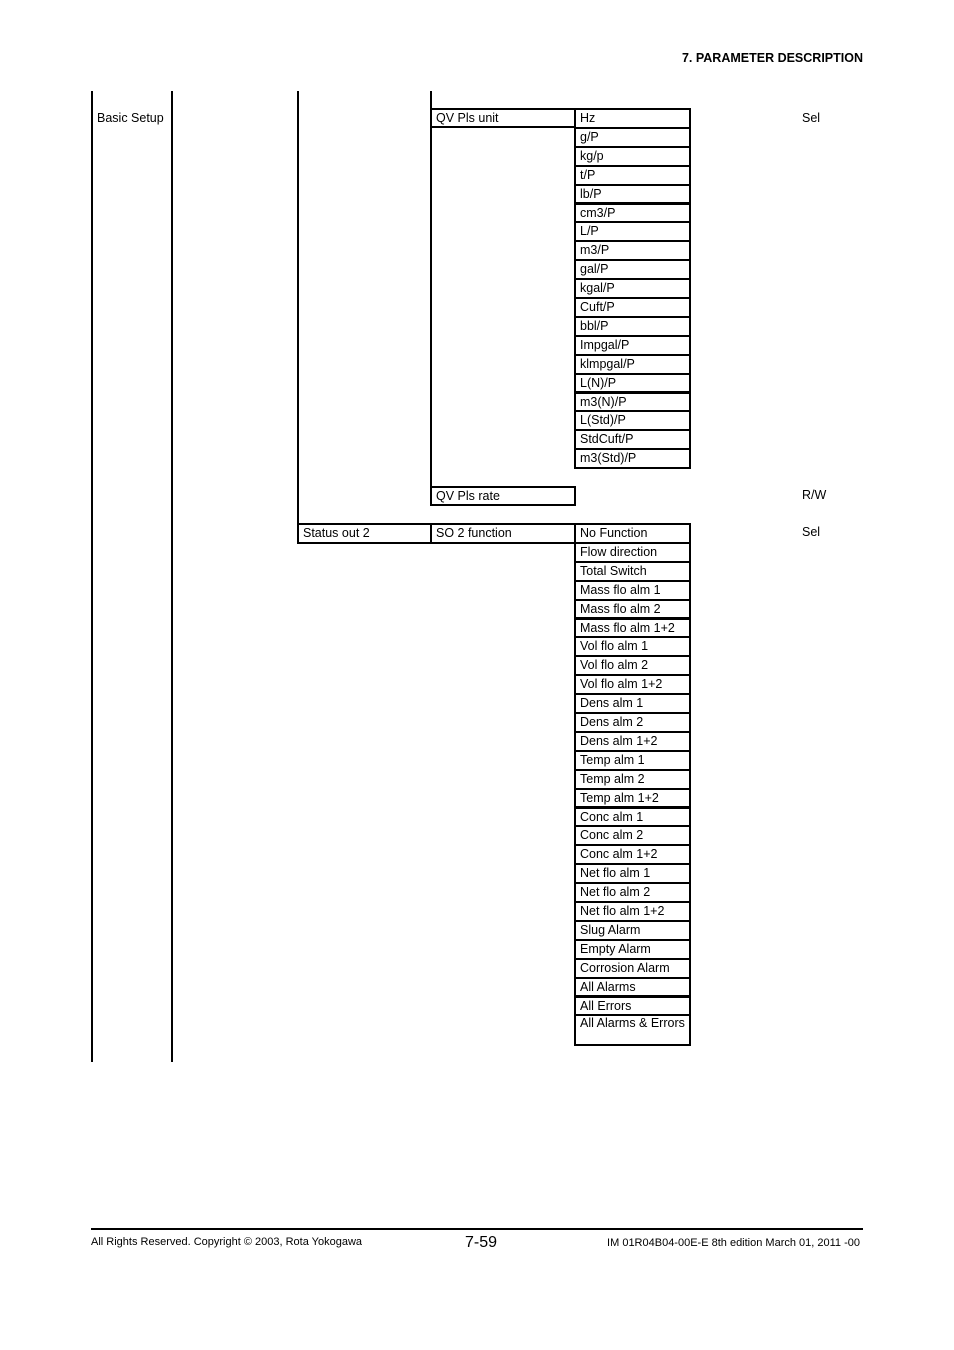  Describe the element at coordinates (632, 590) in the screenshot. I see `option-item: Mass flo alm 1` at that location.